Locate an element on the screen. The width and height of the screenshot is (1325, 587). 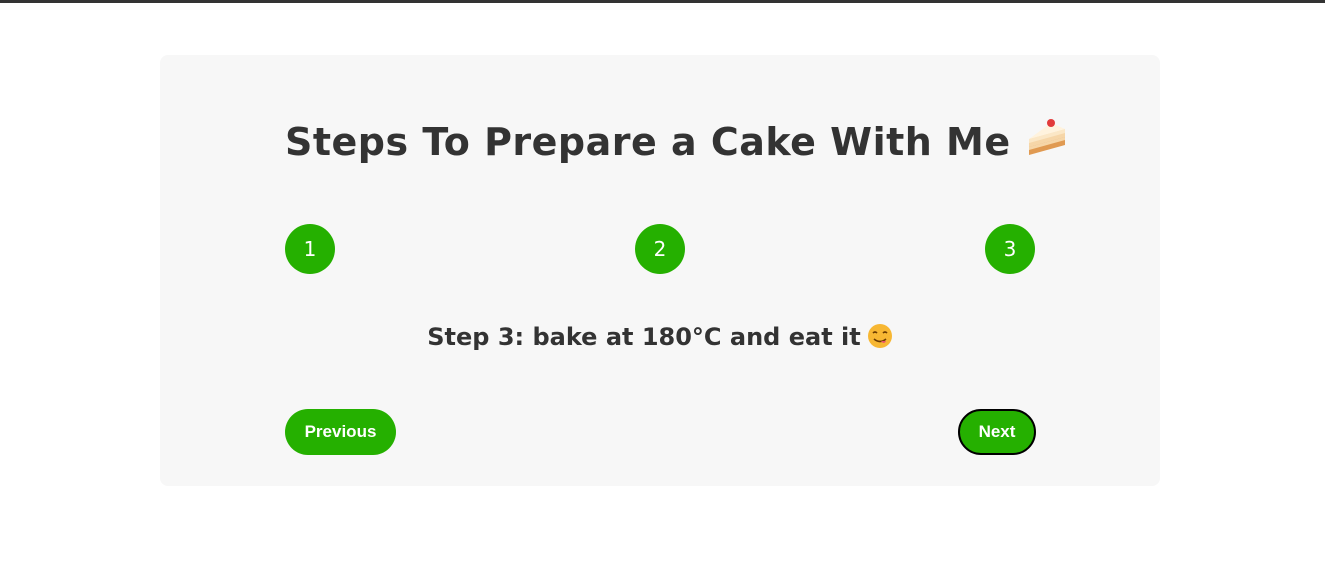
step-2-circle: 2 is located at coordinates (660, 249).